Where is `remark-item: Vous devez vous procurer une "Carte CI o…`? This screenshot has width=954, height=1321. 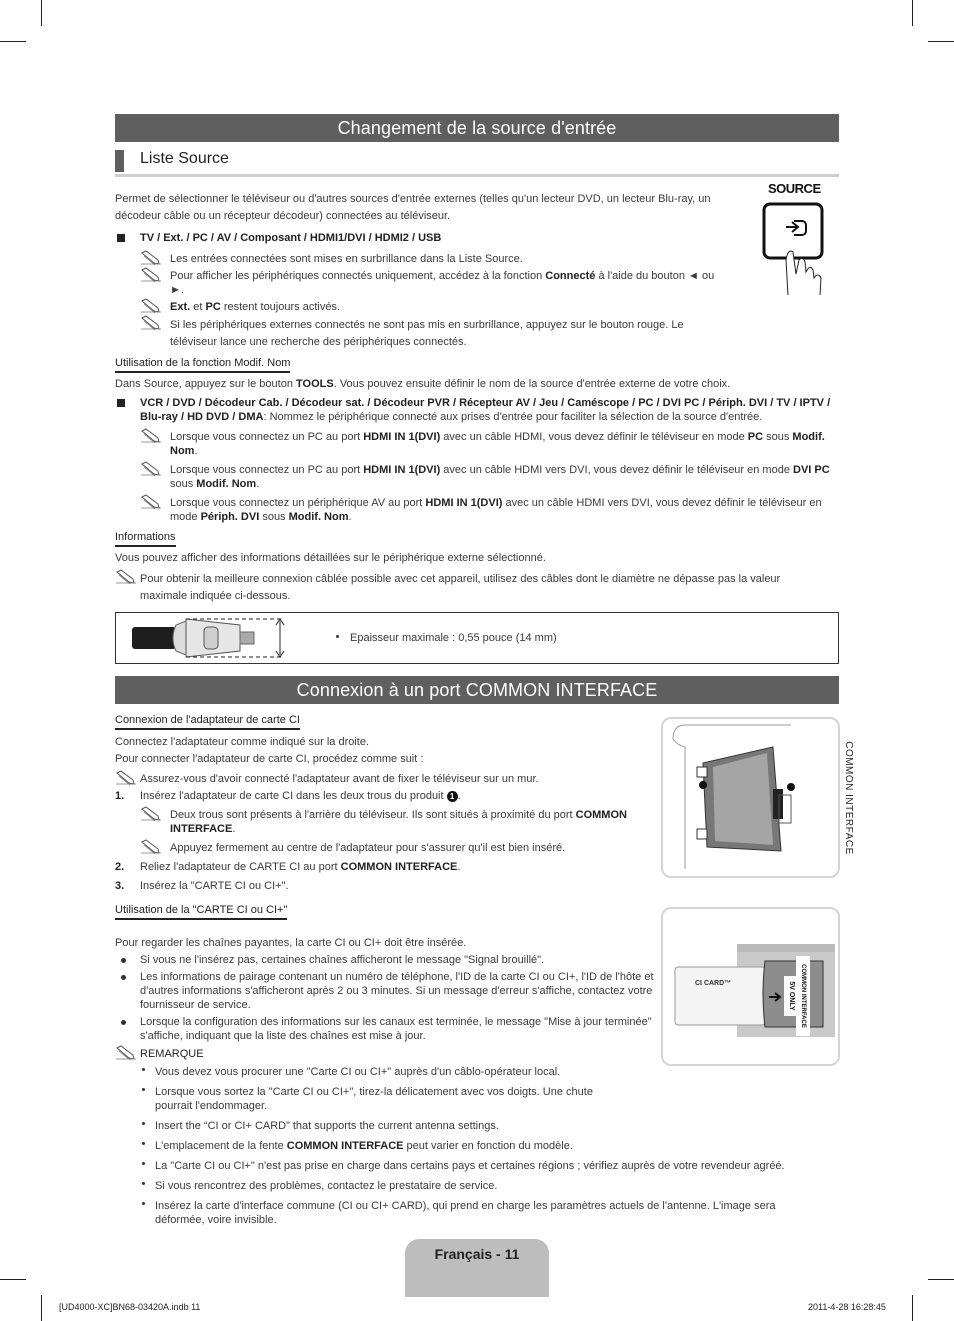
remark-item: Vous devez vous procurer une "Carte CI o… is located at coordinates (475, 1072).